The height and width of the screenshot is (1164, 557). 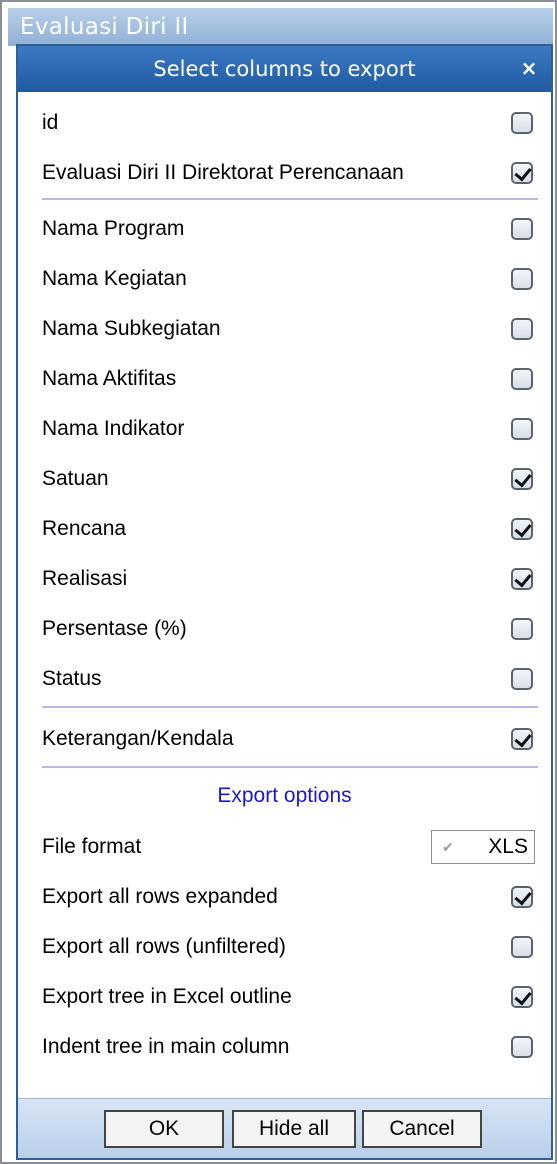 What do you see at coordinates (138, 738) in the screenshot?
I see `column-label: Keterangan/Kendala` at bounding box center [138, 738].